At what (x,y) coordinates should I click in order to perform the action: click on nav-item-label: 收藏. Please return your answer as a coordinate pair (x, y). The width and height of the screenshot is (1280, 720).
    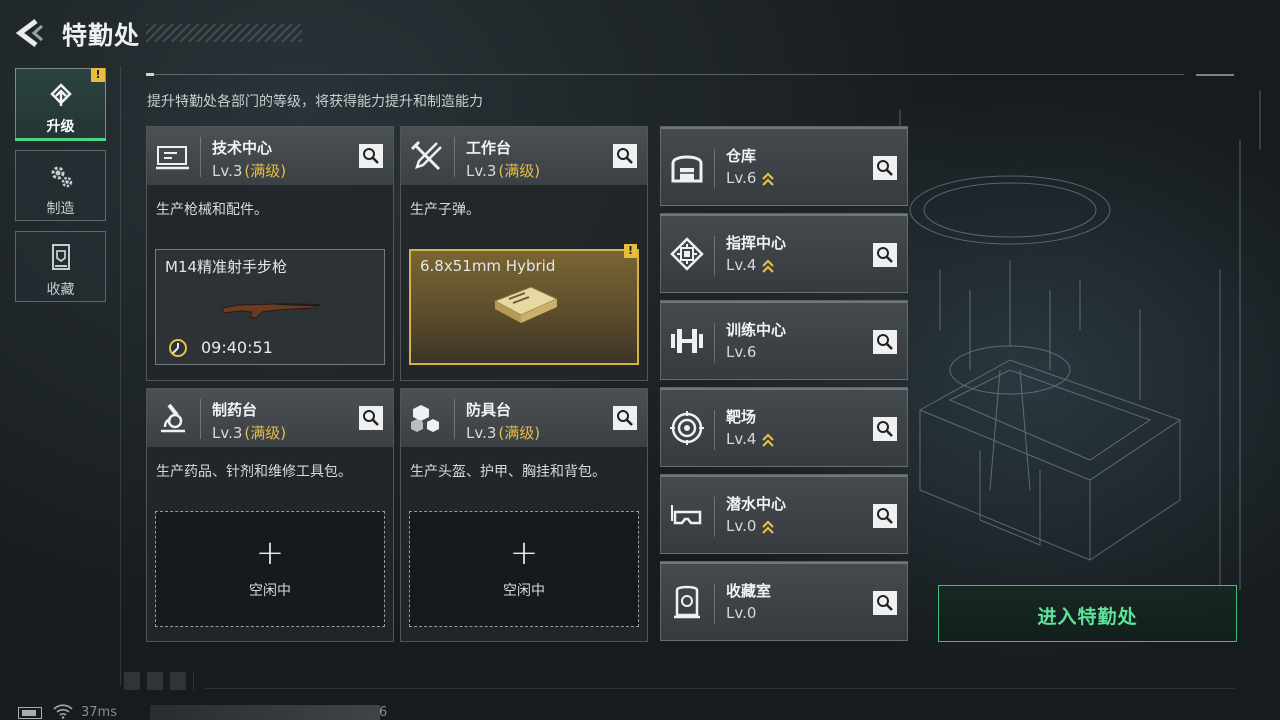
    Looking at the image, I should click on (60, 290).